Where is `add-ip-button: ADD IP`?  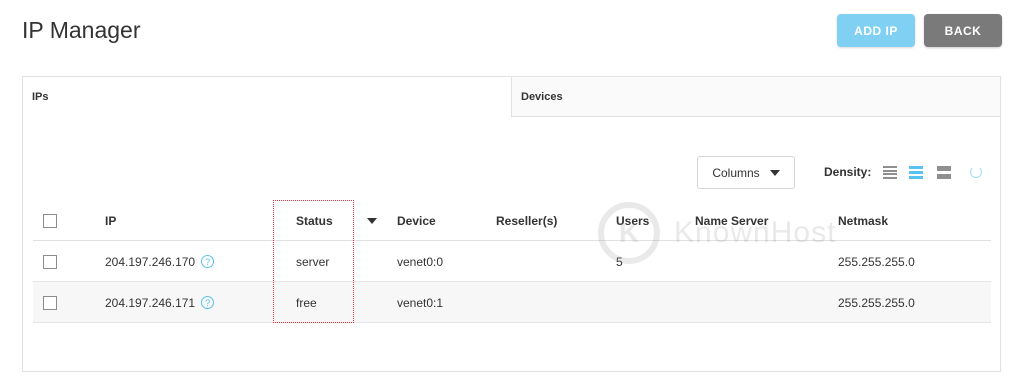
add-ip-button: ADD IP is located at coordinates (876, 30).